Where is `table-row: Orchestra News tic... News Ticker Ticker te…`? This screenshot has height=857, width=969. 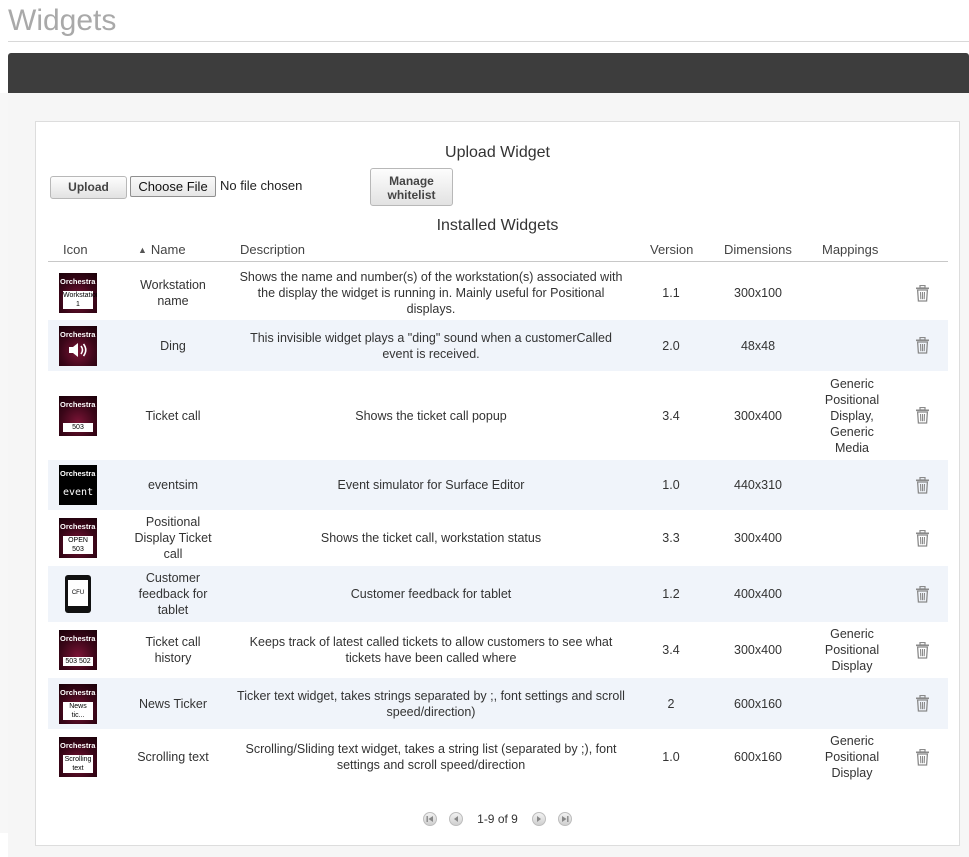
table-row: Orchestra News tic... News Ticker Ticker te… is located at coordinates (498, 703).